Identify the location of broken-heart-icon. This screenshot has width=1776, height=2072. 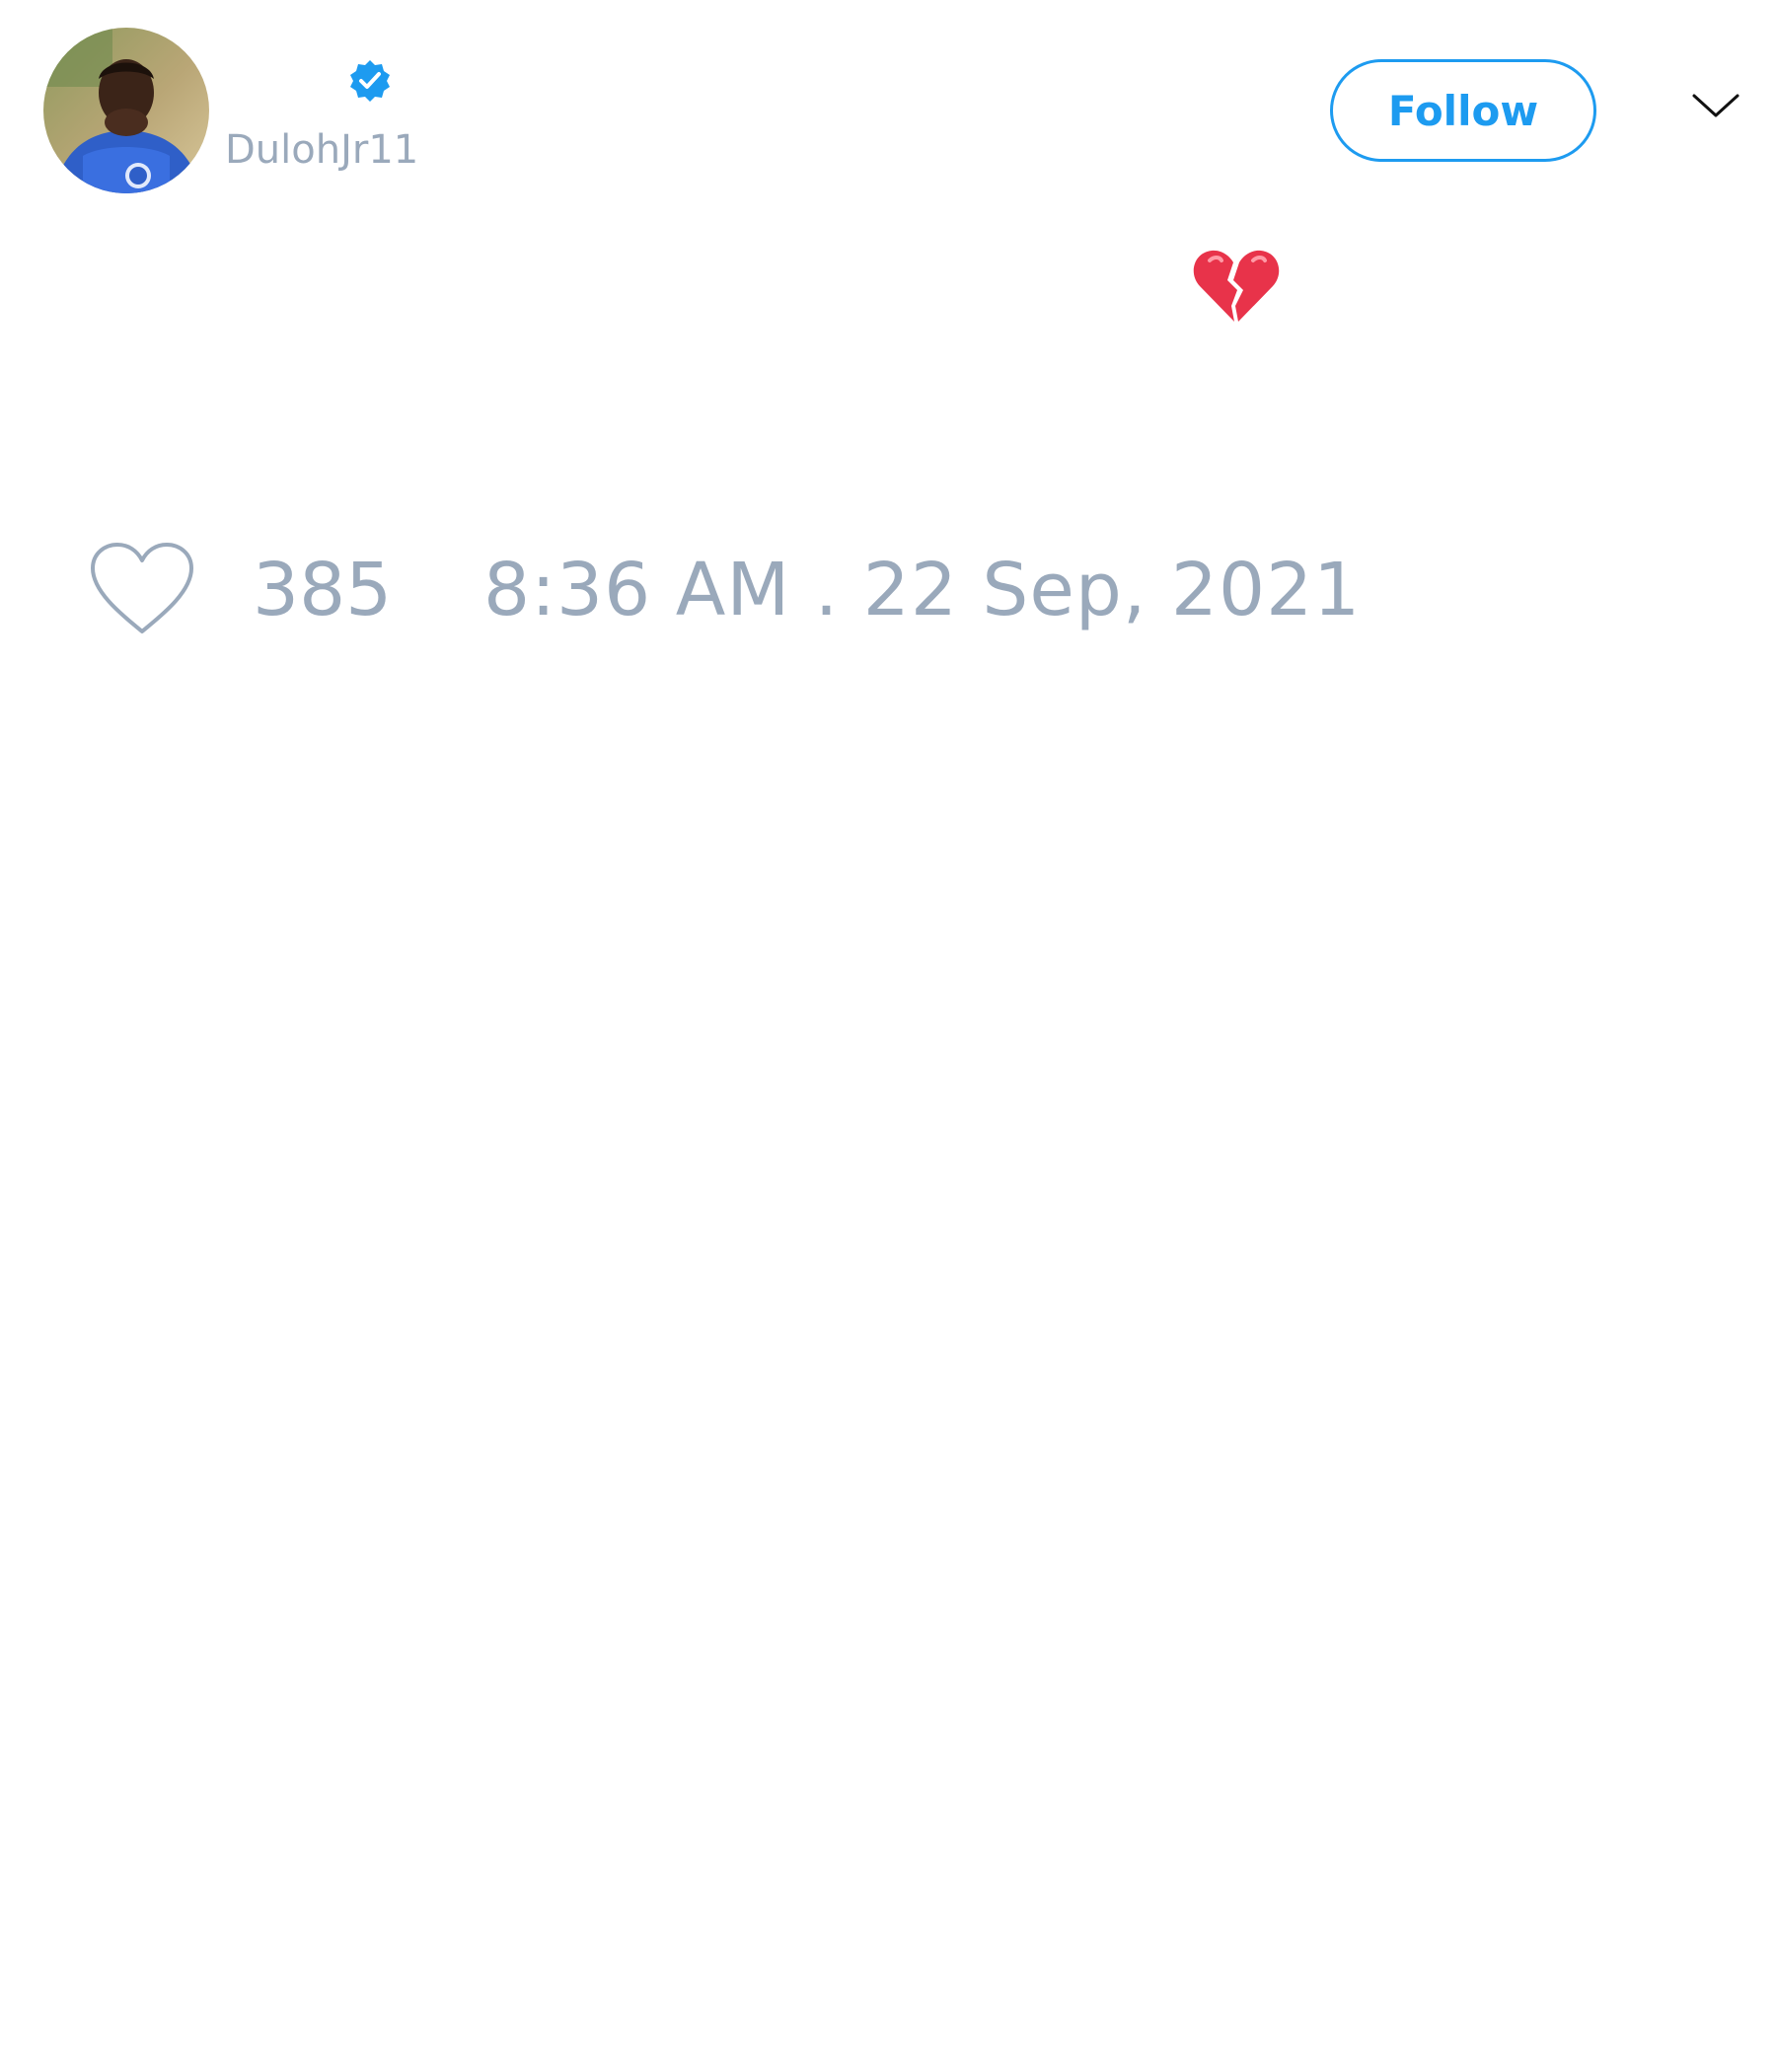
(1237, 286).